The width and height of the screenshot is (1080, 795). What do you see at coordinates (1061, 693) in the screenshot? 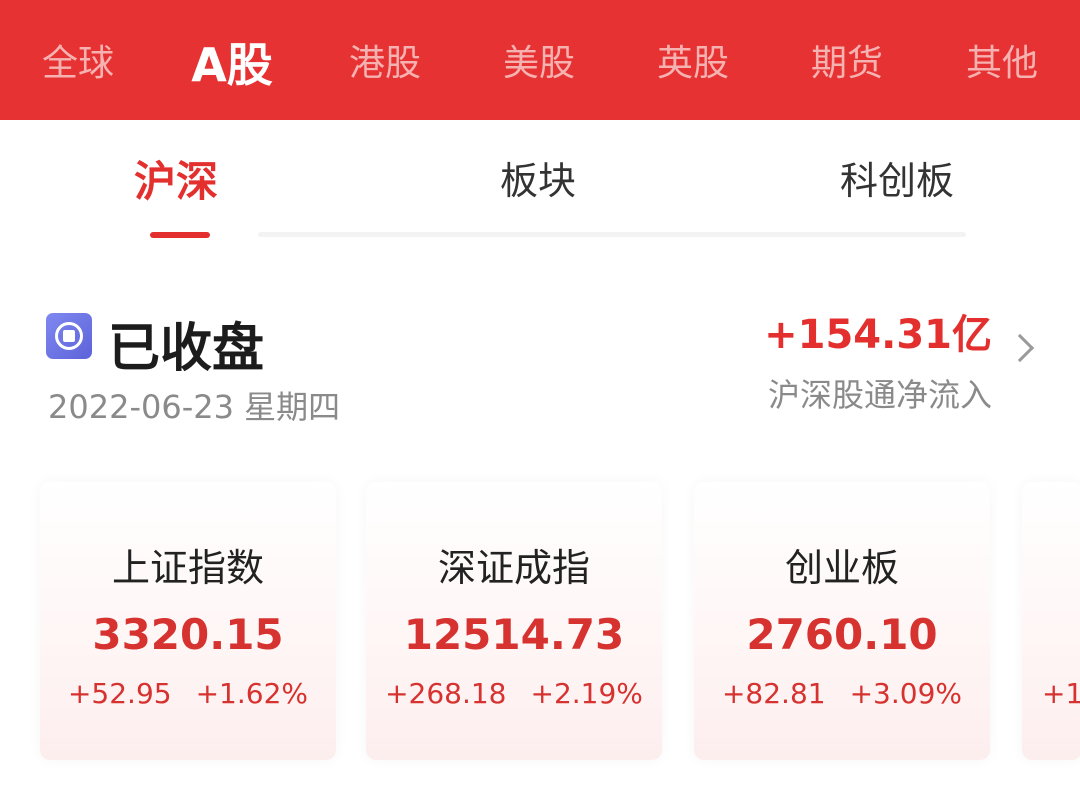
I see `index-change: +1` at bounding box center [1061, 693].